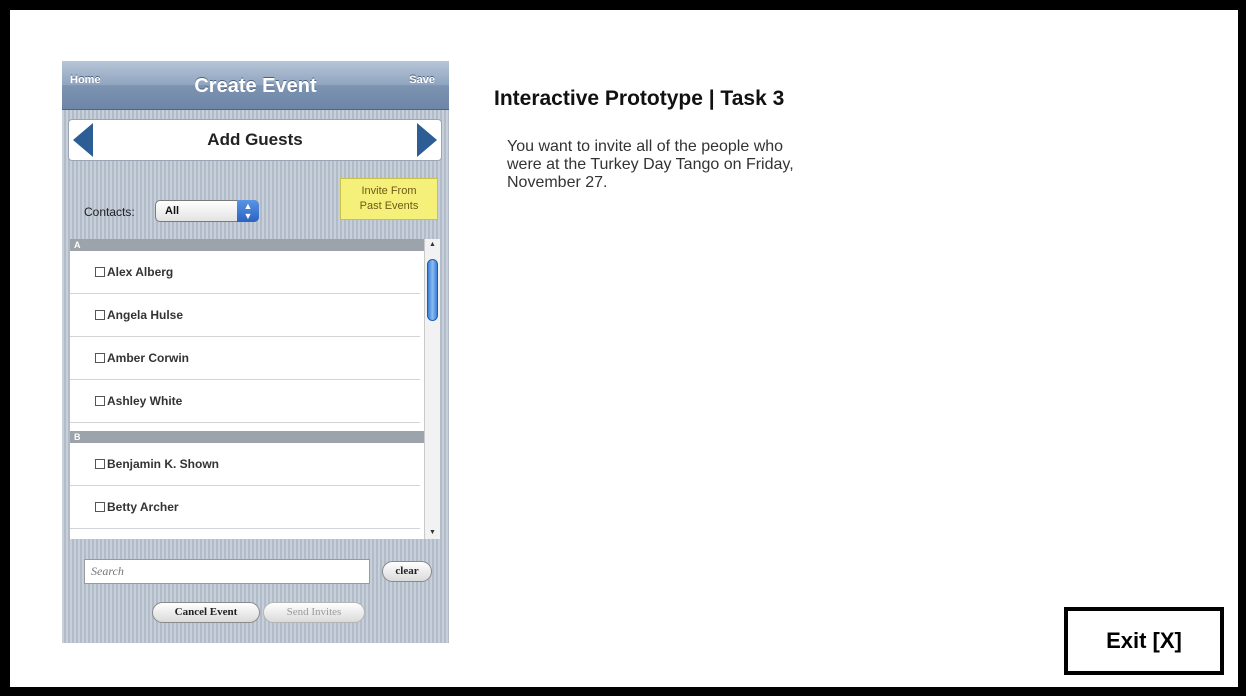  What do you see at coordinates (255, 437) in the screenshot?
I see `section-header-b: B` at bounding box center [255, 437].